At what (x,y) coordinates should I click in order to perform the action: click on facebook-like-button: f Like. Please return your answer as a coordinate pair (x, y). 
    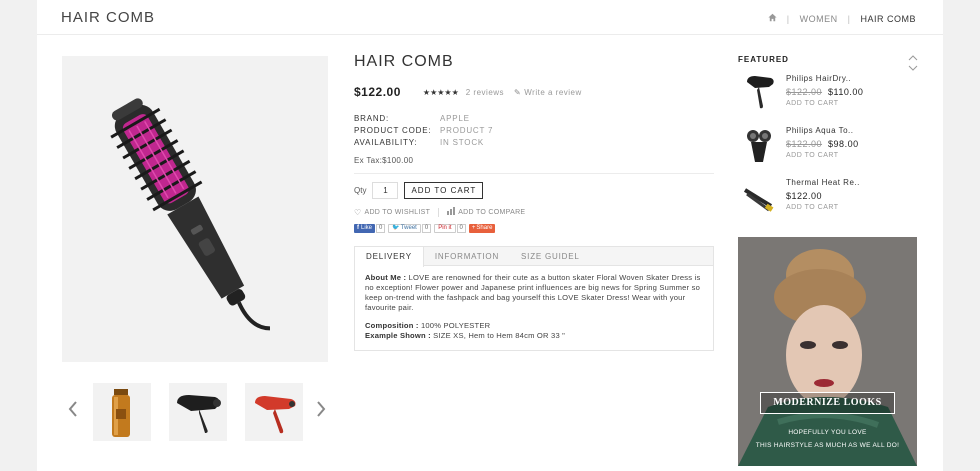
    Looking at the image, I should click on (365, 228).